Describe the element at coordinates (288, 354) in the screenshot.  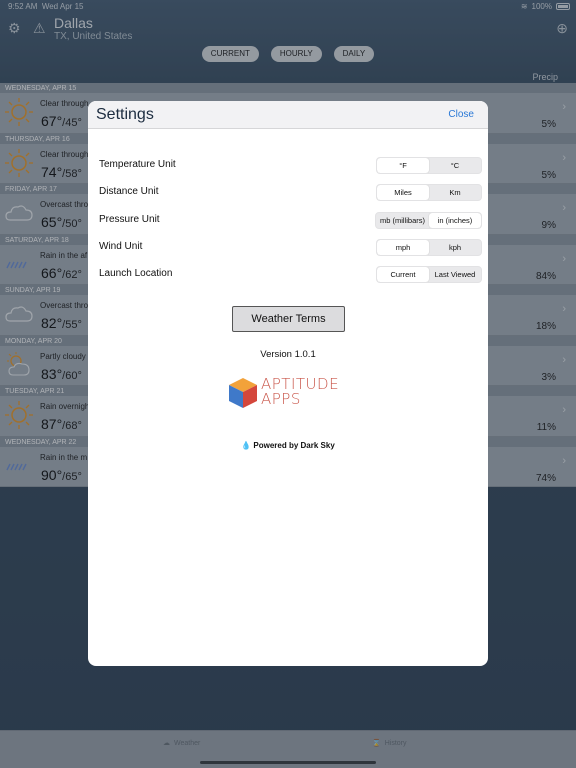
I see `version-label: Version 1.0.1` at that location.